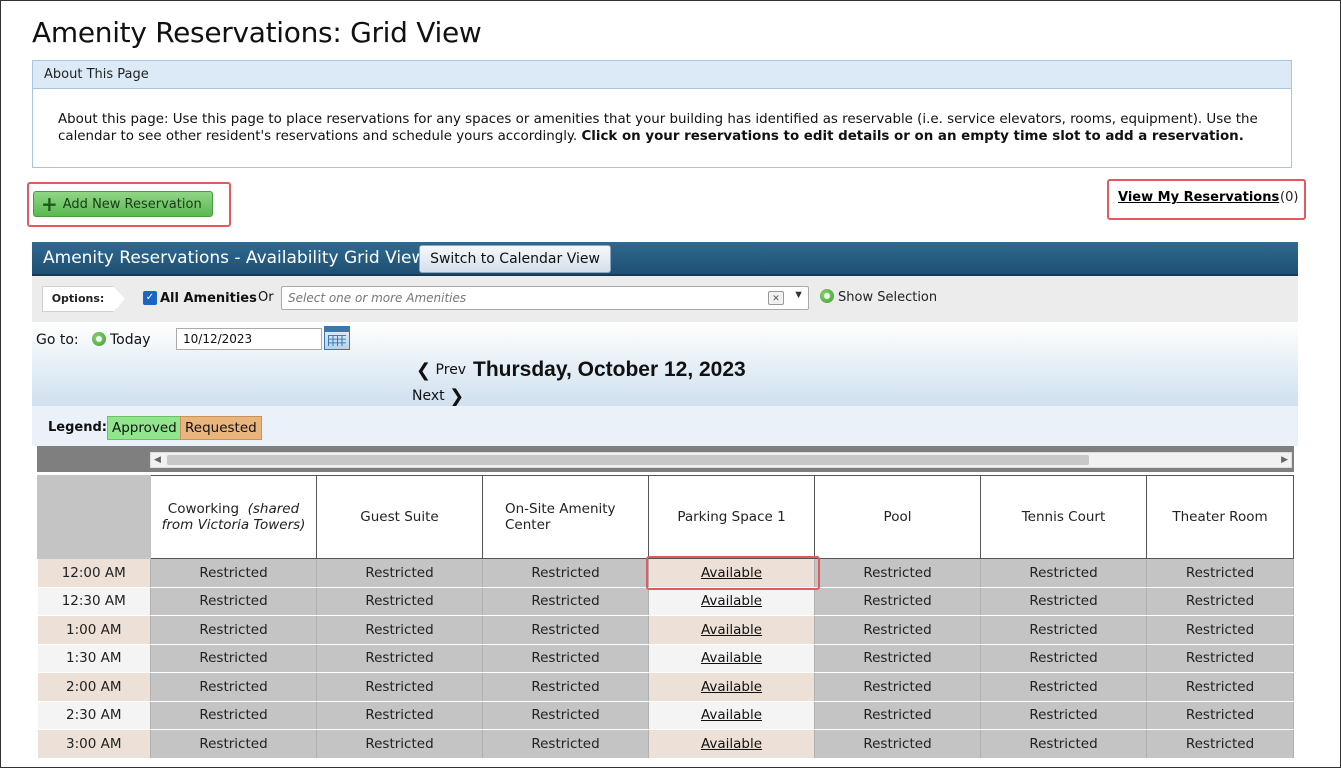  I want to click on column-header-amenity-center: On-Site Amenity Center, so click(565, 517).